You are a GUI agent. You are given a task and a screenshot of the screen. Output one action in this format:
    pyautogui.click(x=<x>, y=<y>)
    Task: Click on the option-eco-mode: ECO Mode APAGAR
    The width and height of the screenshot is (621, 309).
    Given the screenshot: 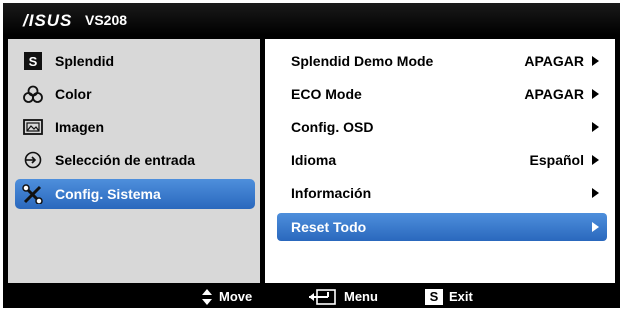 What is the action you would take?
    pyautogui.click(x=442, y=94)
    